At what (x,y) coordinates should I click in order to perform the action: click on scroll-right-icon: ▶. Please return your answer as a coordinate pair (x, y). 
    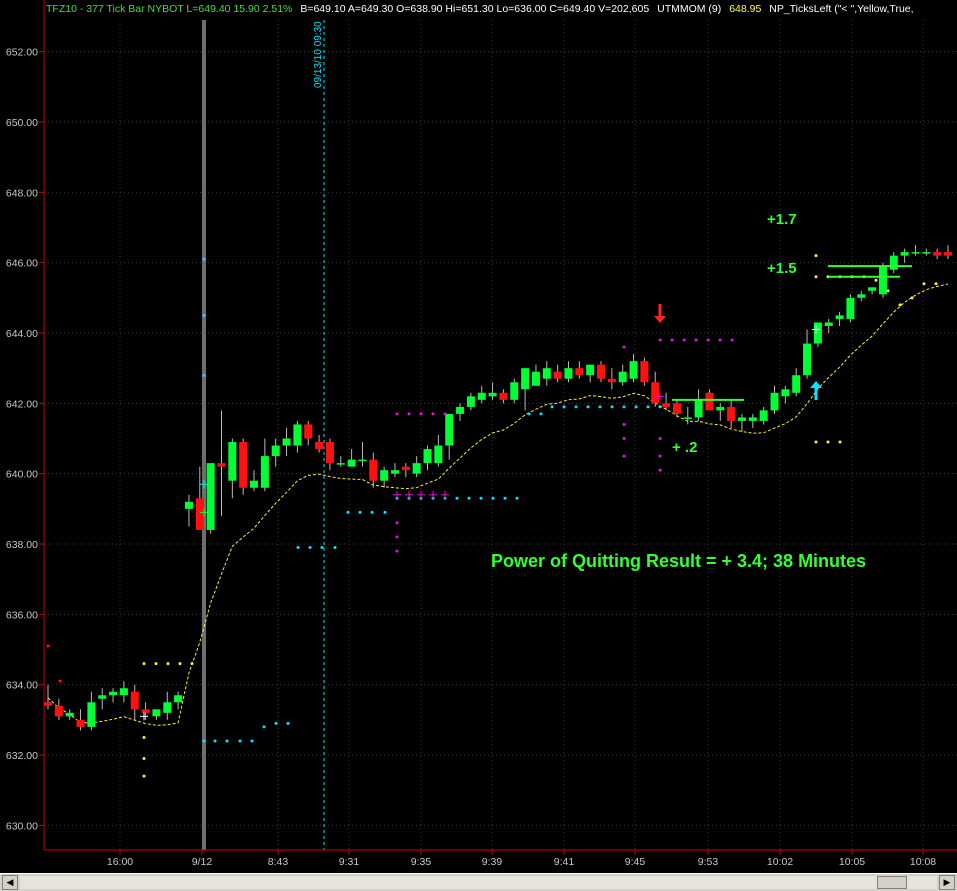
    Looking at the image, I should click on (947, 882).